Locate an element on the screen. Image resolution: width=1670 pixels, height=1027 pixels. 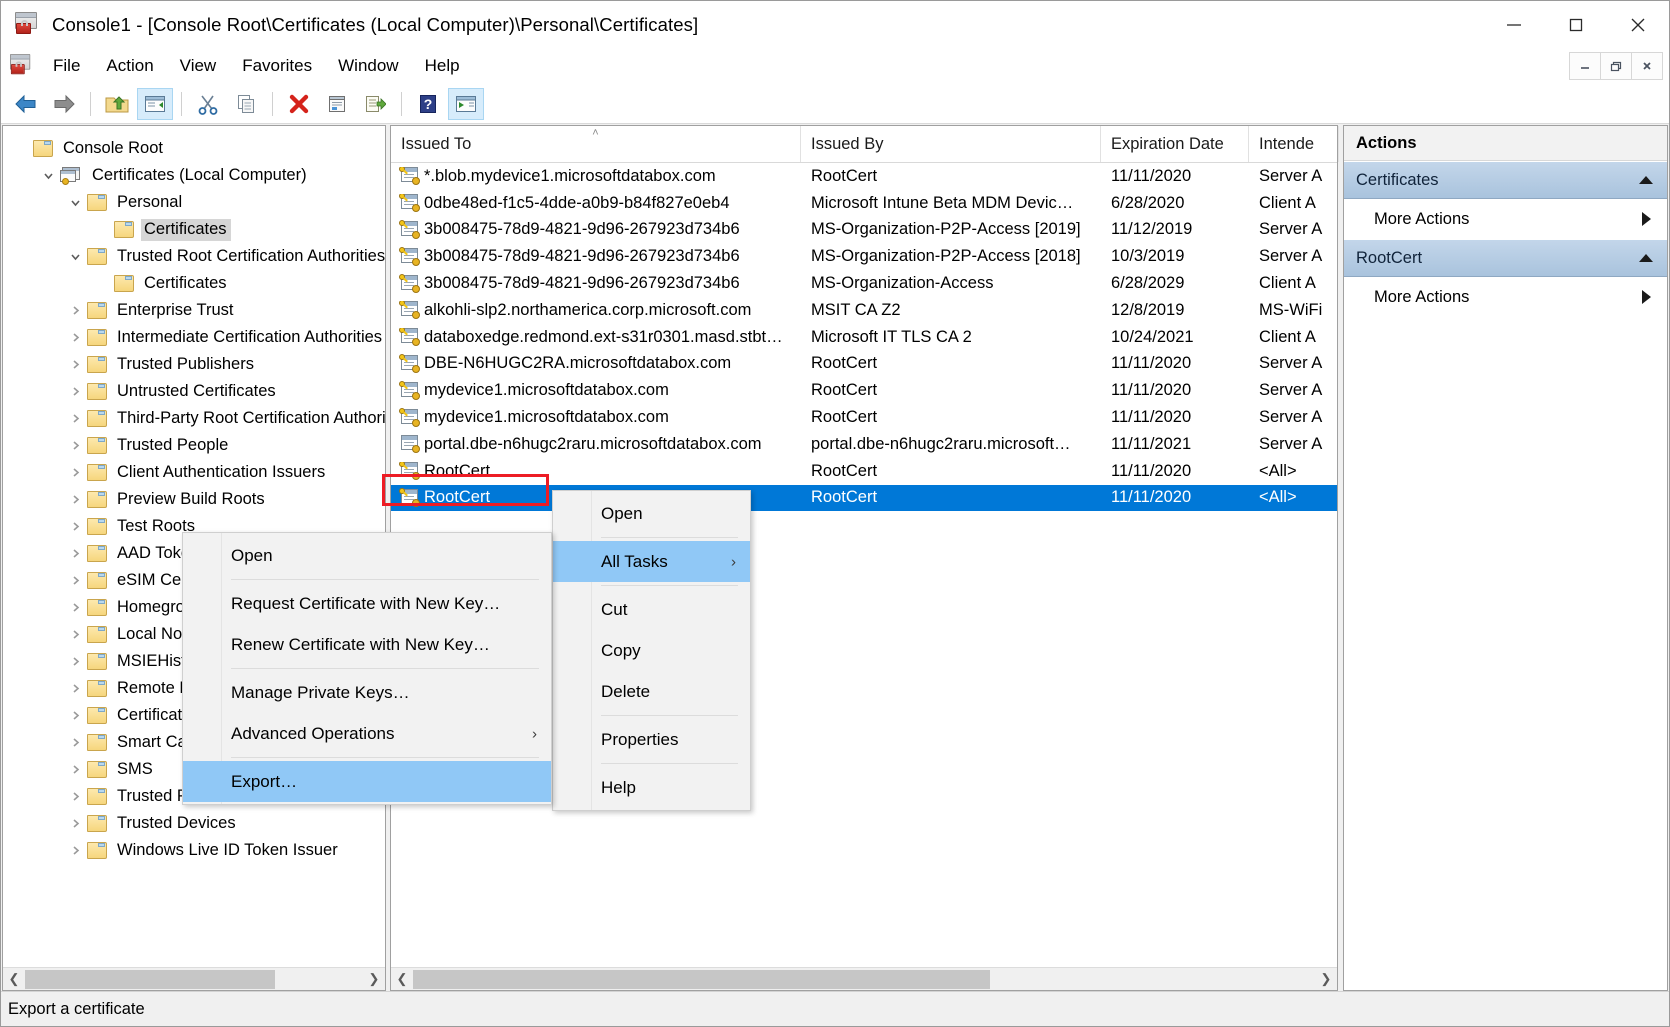
tree-horizontal-scrollbar: ❮ ❯ is located at coordinates (194, 978).